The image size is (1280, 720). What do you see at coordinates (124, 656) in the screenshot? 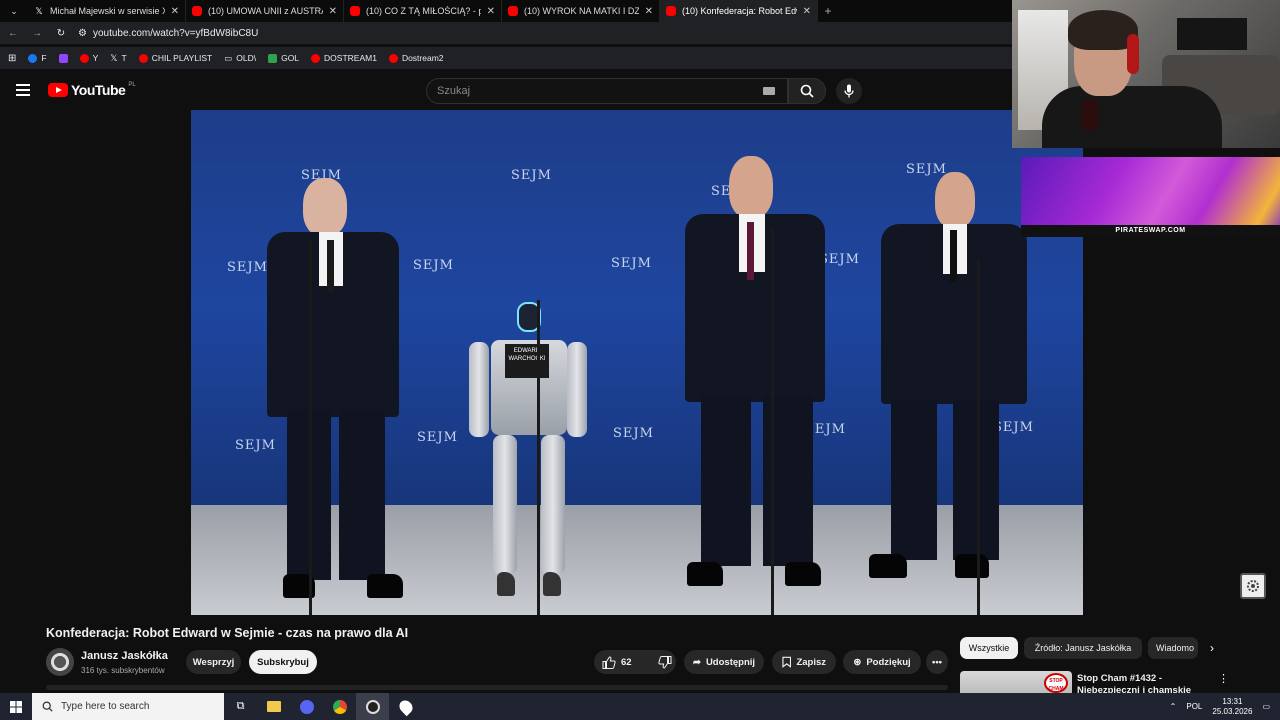
I see `channel-name: Janusz Jaskółka` at bounding box center [124, 656].